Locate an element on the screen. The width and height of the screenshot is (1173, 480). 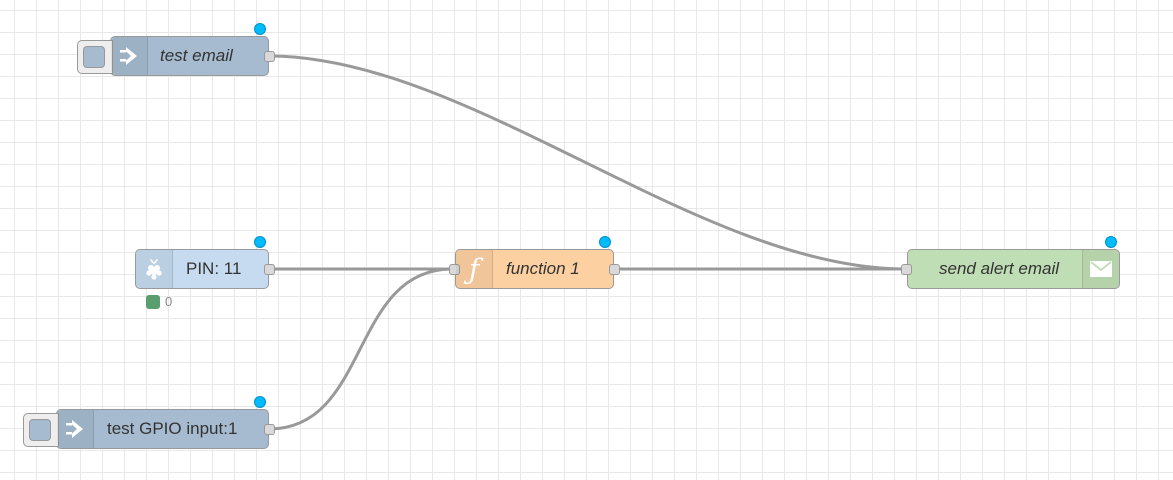
node-test-email: test email is located at coordinates (176, 49).